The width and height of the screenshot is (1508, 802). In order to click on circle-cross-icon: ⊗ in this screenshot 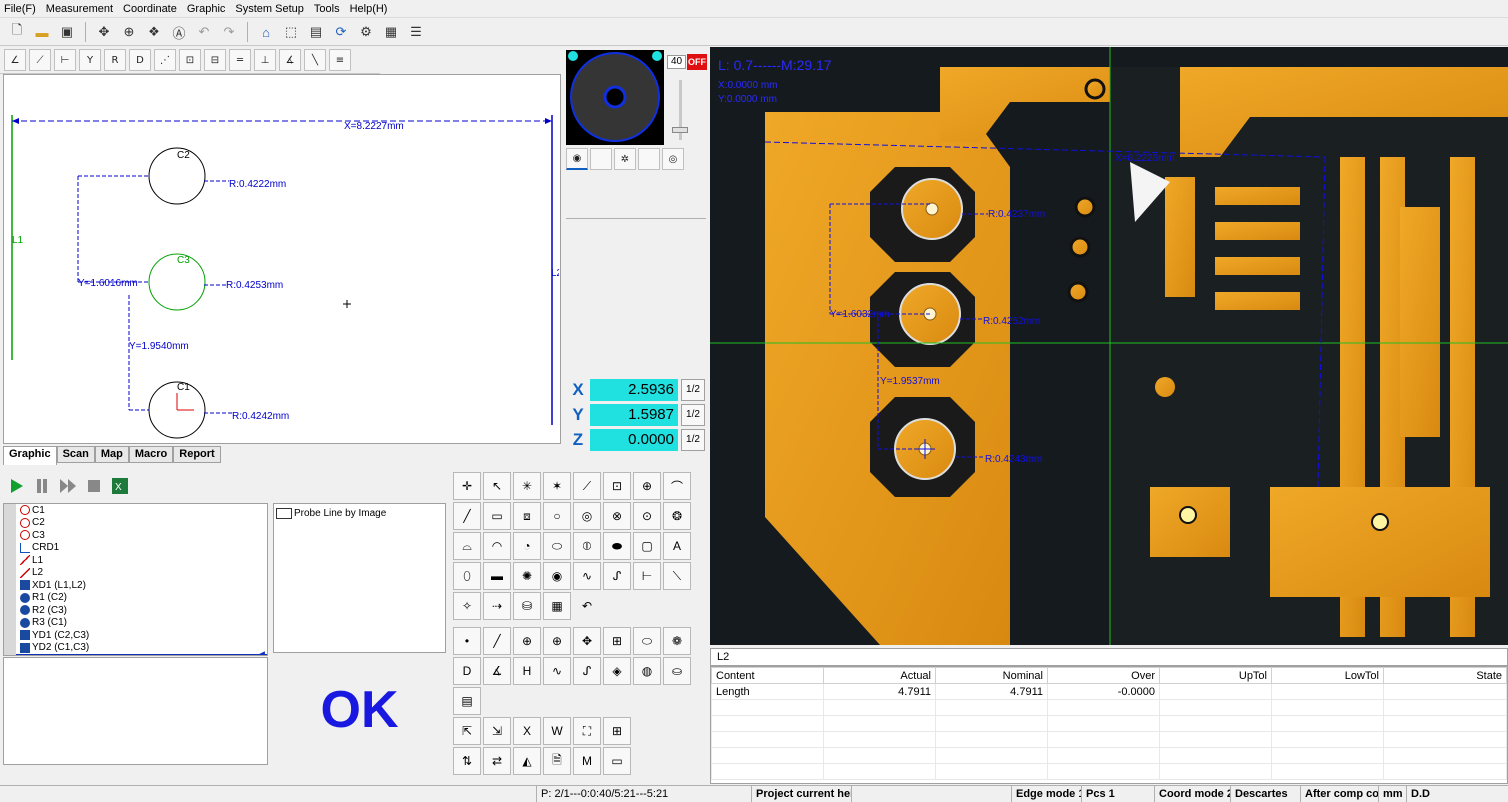, I will do `click(617, 516)`.